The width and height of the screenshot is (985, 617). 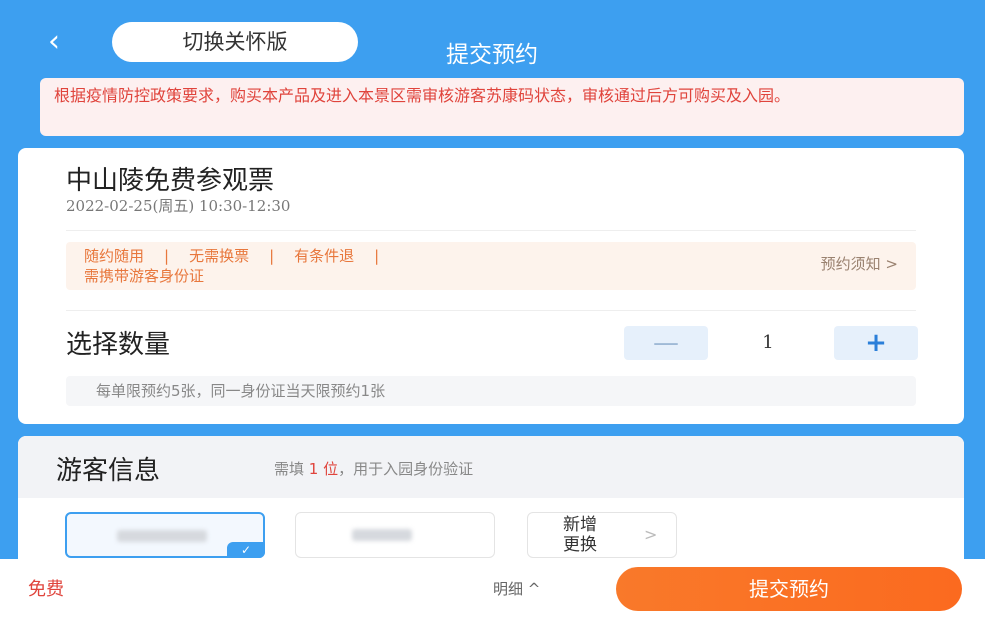 What do you see at coordinates (876, 343) in the screenshot?
I see `quantity-plus-button: +` at bounding box center [876, 343].